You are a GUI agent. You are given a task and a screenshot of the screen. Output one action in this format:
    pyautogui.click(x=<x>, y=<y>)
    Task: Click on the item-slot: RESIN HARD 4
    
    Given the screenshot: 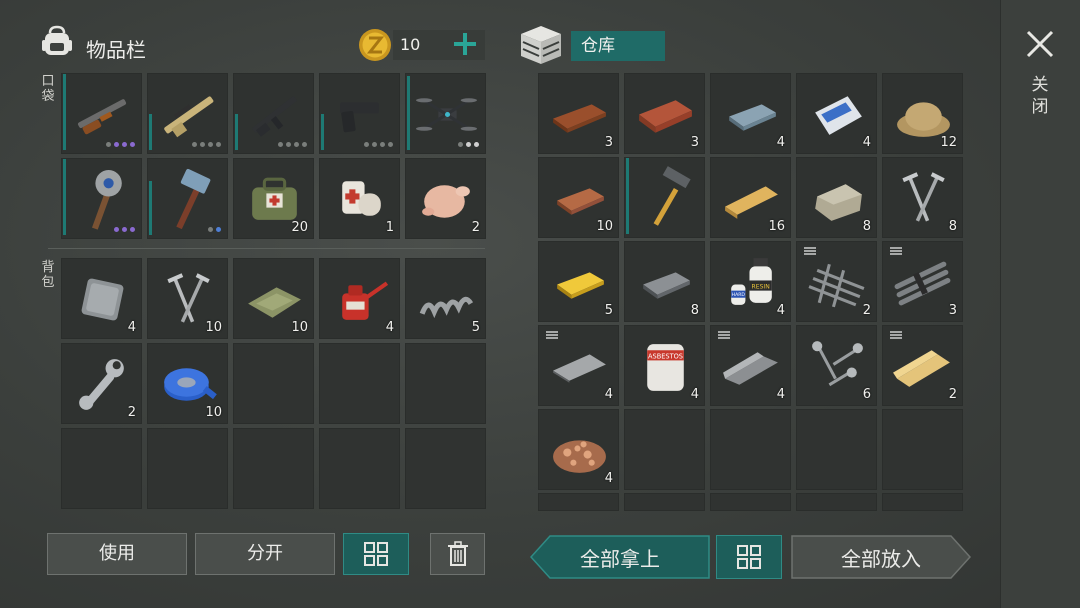 What is the action you would take?
    pyautogui.click(x=750, y=281)
    